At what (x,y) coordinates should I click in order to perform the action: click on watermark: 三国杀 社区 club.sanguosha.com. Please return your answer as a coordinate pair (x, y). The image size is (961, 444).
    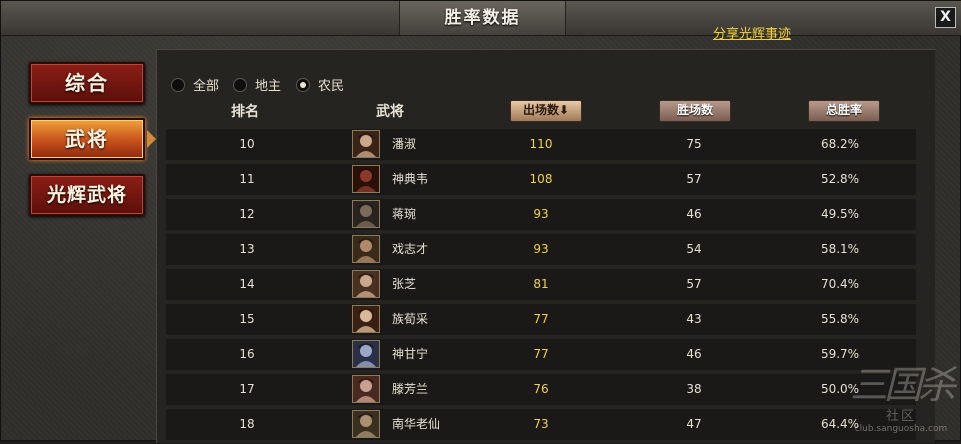
    Looking at the image, I should click on (902, 398).